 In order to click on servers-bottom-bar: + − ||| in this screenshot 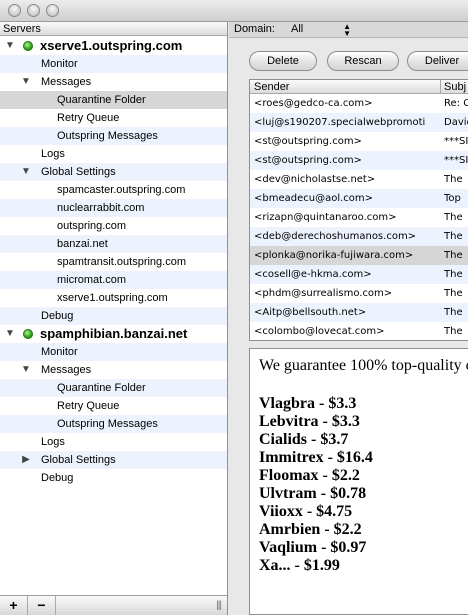, I will do `click(113, 605)`.